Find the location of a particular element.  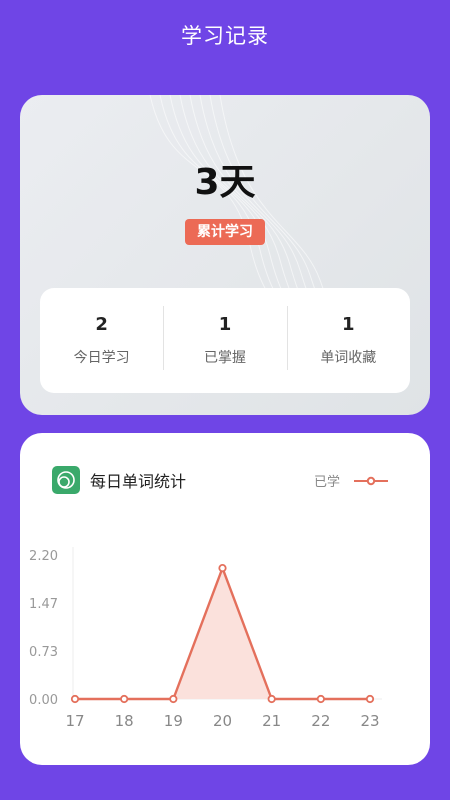

stat-favorites: 1 单词收藏 is located at coordinates (348, 338).